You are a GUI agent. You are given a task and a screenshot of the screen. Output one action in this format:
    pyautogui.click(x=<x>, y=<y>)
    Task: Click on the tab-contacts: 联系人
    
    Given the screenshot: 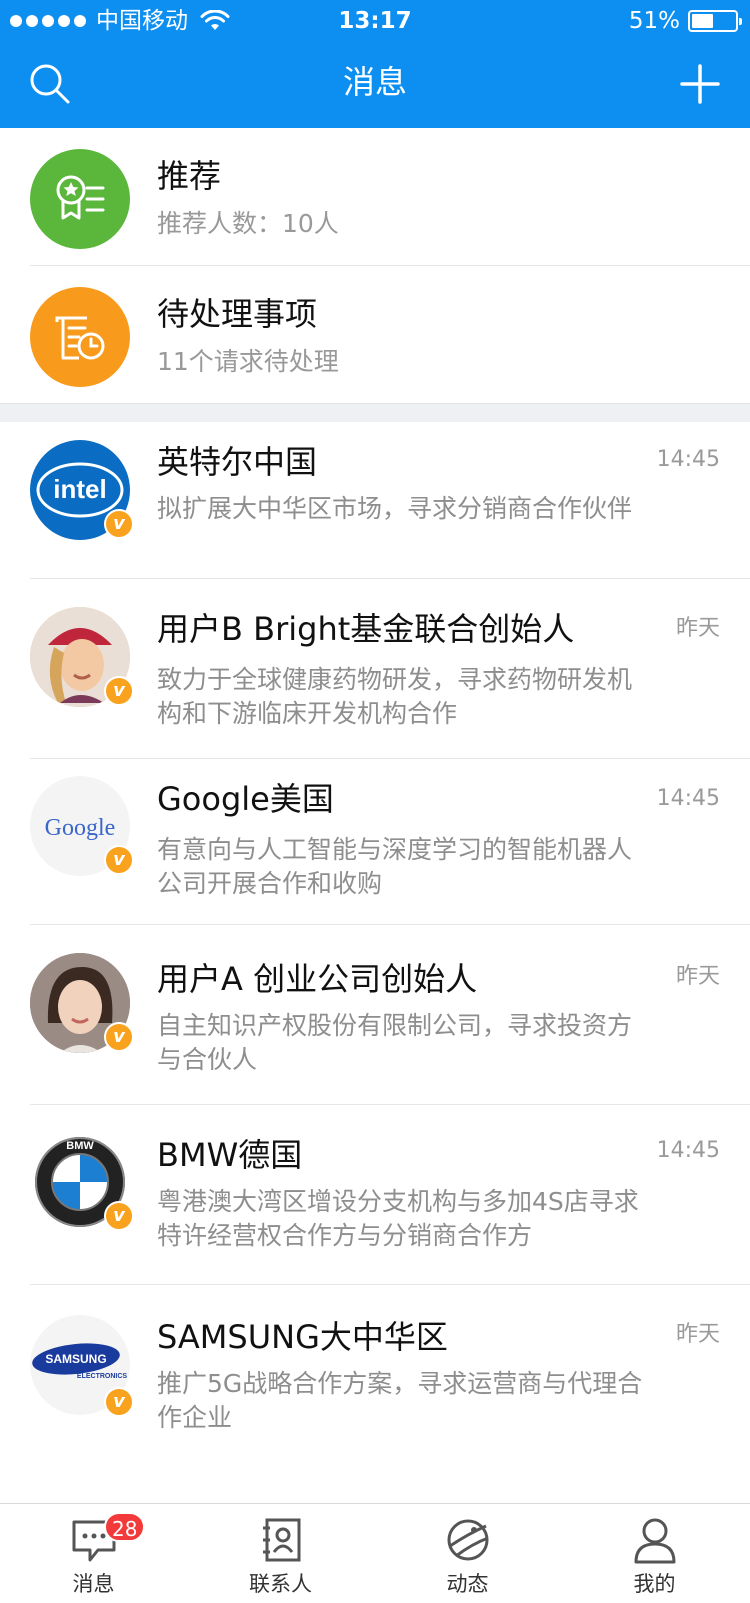 What is the action you would take?
    pyautogui.click(x=280, y=1553)
    